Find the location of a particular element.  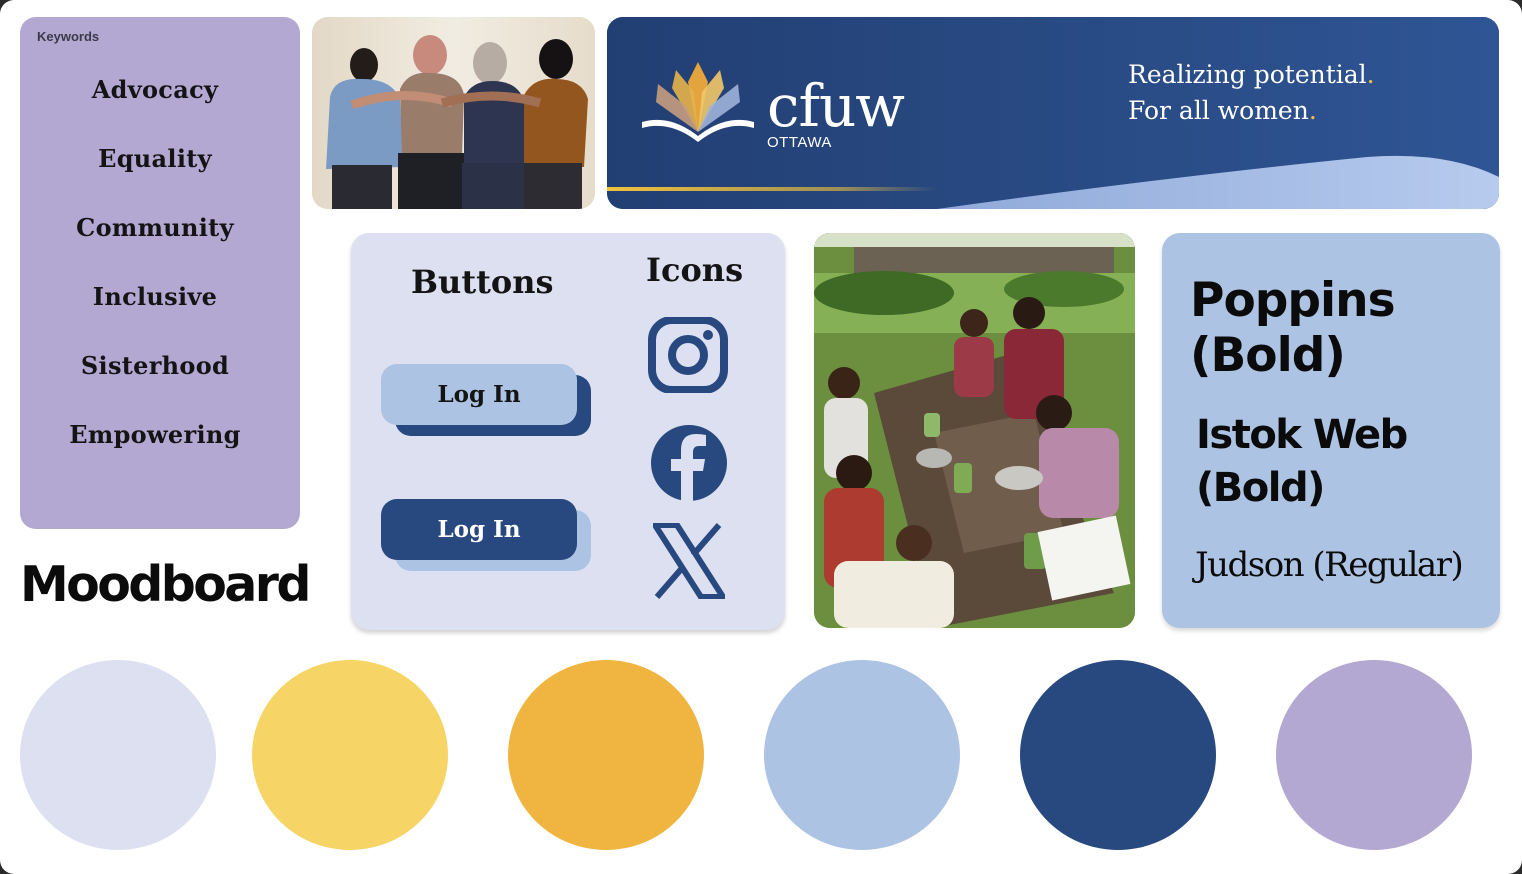

tagline-line-2: For all women is located at coordinates (1218, 110).